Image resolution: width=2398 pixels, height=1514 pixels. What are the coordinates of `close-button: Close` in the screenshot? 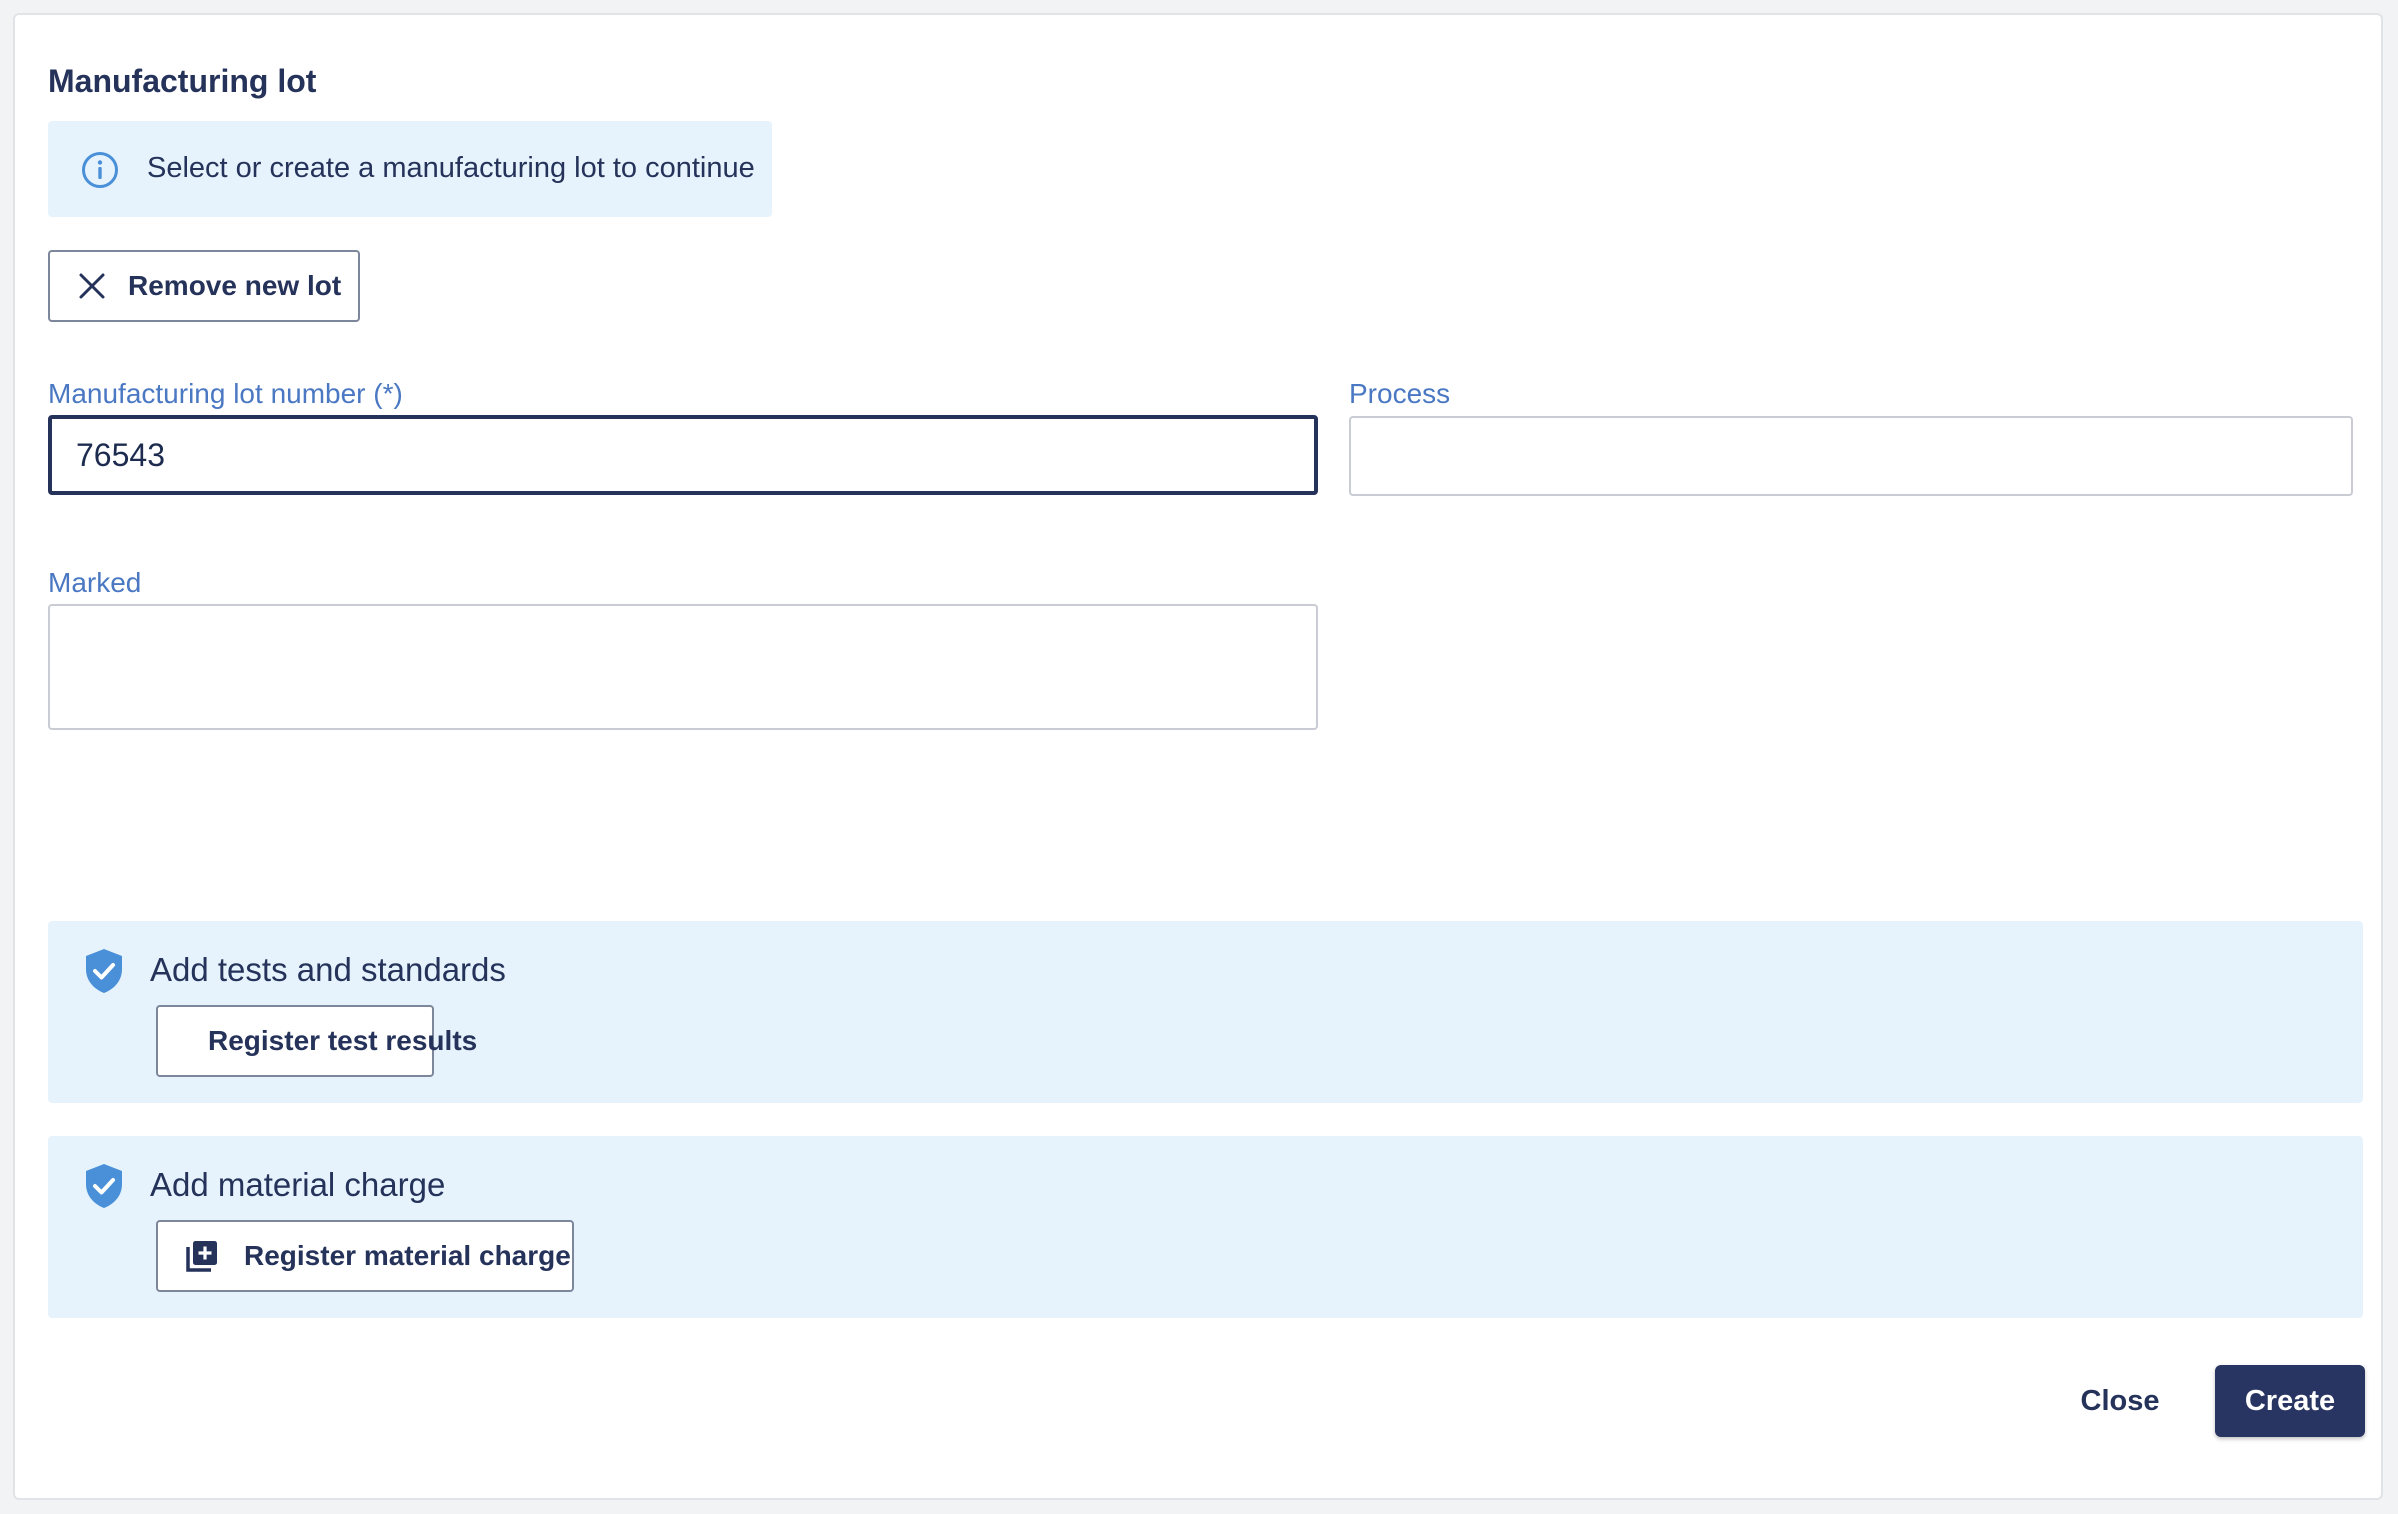 It's located at (2120, 1401).